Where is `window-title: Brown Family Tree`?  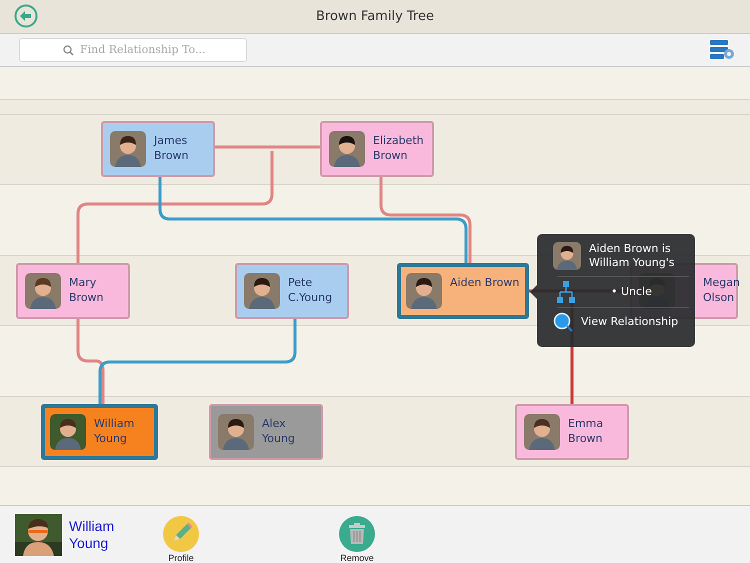
window-title: Brown Family Tree is located at coordinates (375, 16).